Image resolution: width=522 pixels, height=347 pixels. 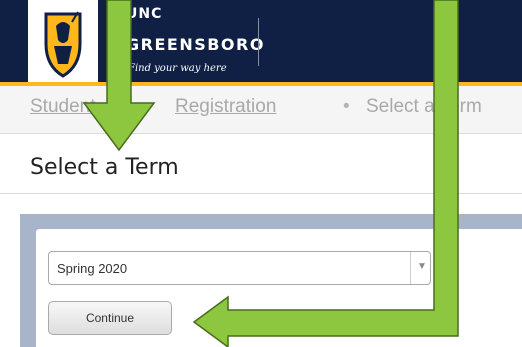 I want to click on chevron-down-icon: ▼, so click(x=422, y=266).